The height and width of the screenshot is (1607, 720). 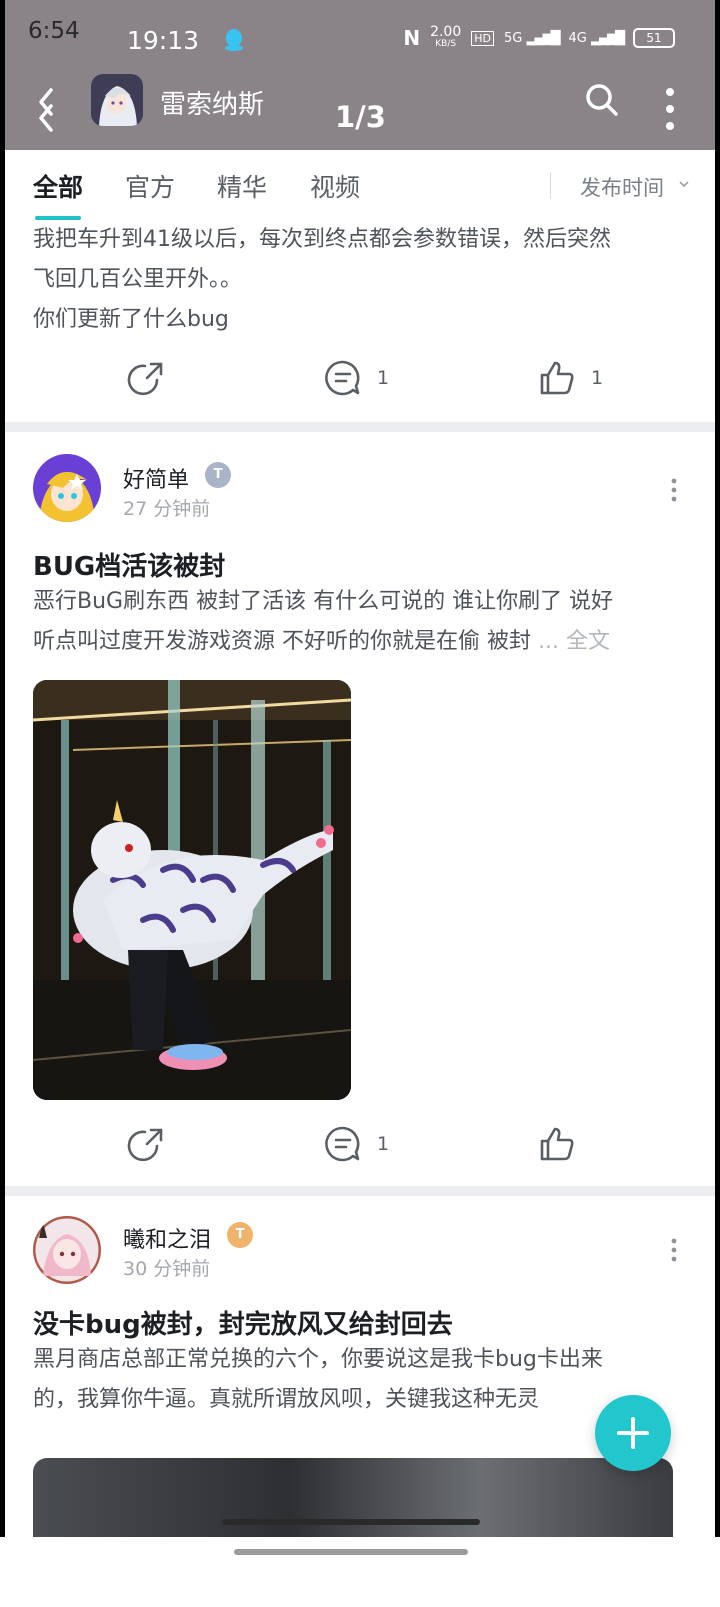 I want to click on net-speed: 2.00 KB/S, so click(x=446, y=36).